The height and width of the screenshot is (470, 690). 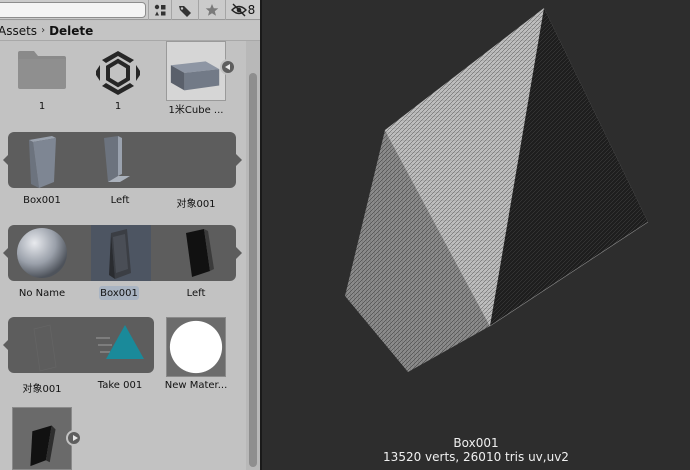 I want to click on sphere-material-thumbnail, so click(x=42, y=255).